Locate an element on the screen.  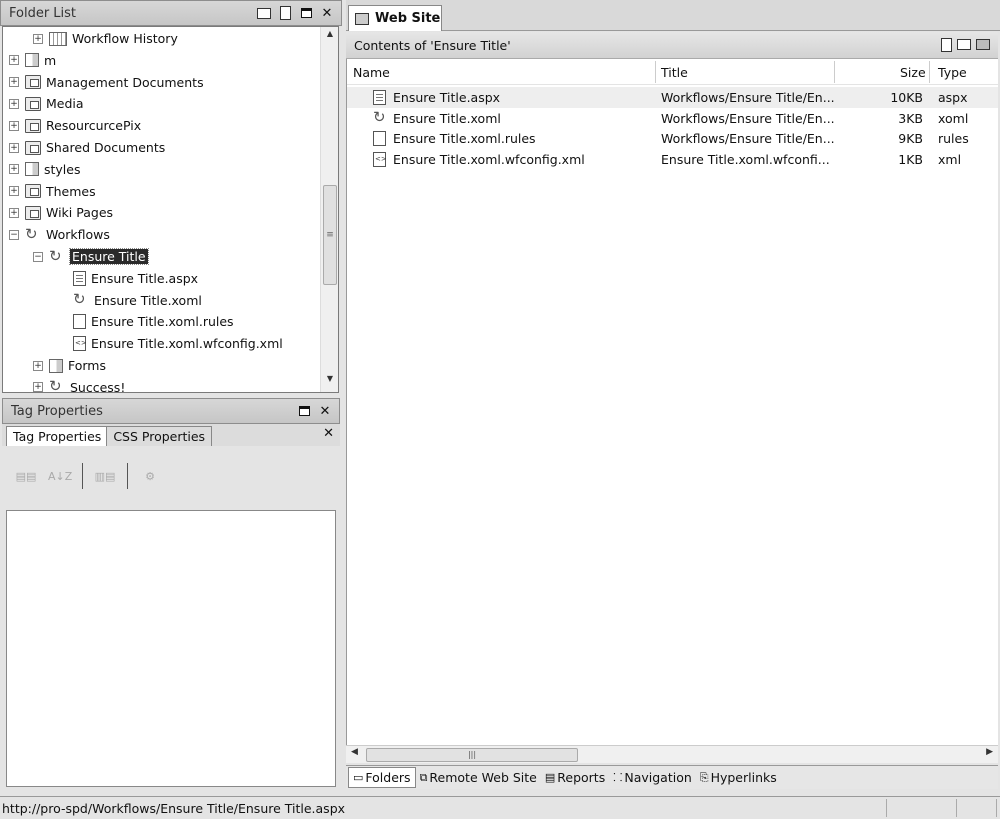
horizontal-scrollbar: ◀ ||| ▶ is located at coordinates (672, 754).